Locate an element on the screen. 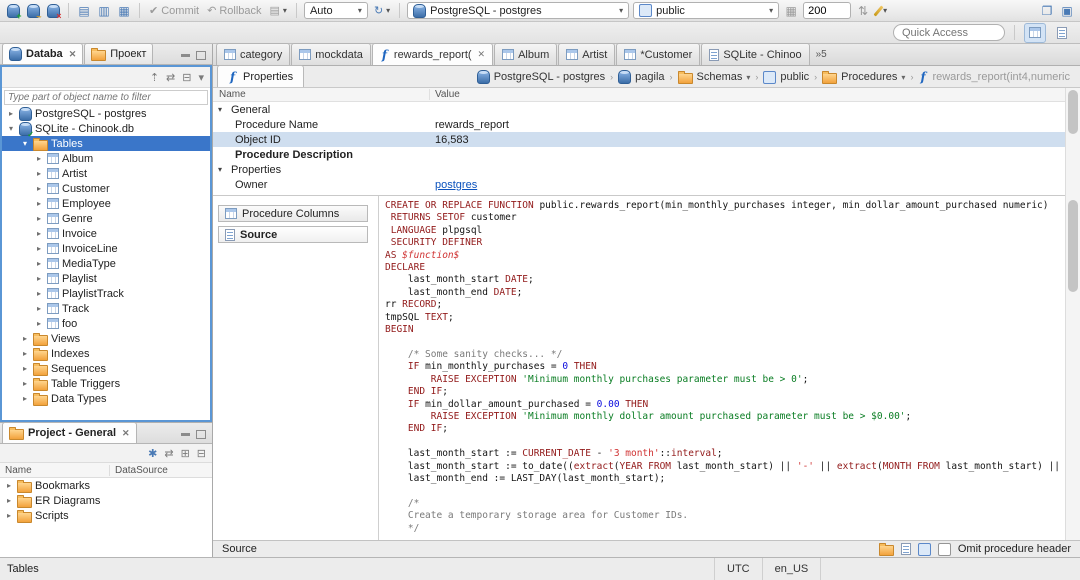 The height and width of the screenshot is (580, 1080). tree-item-tables: ▾ Tables is located at coordinates (106, 143).